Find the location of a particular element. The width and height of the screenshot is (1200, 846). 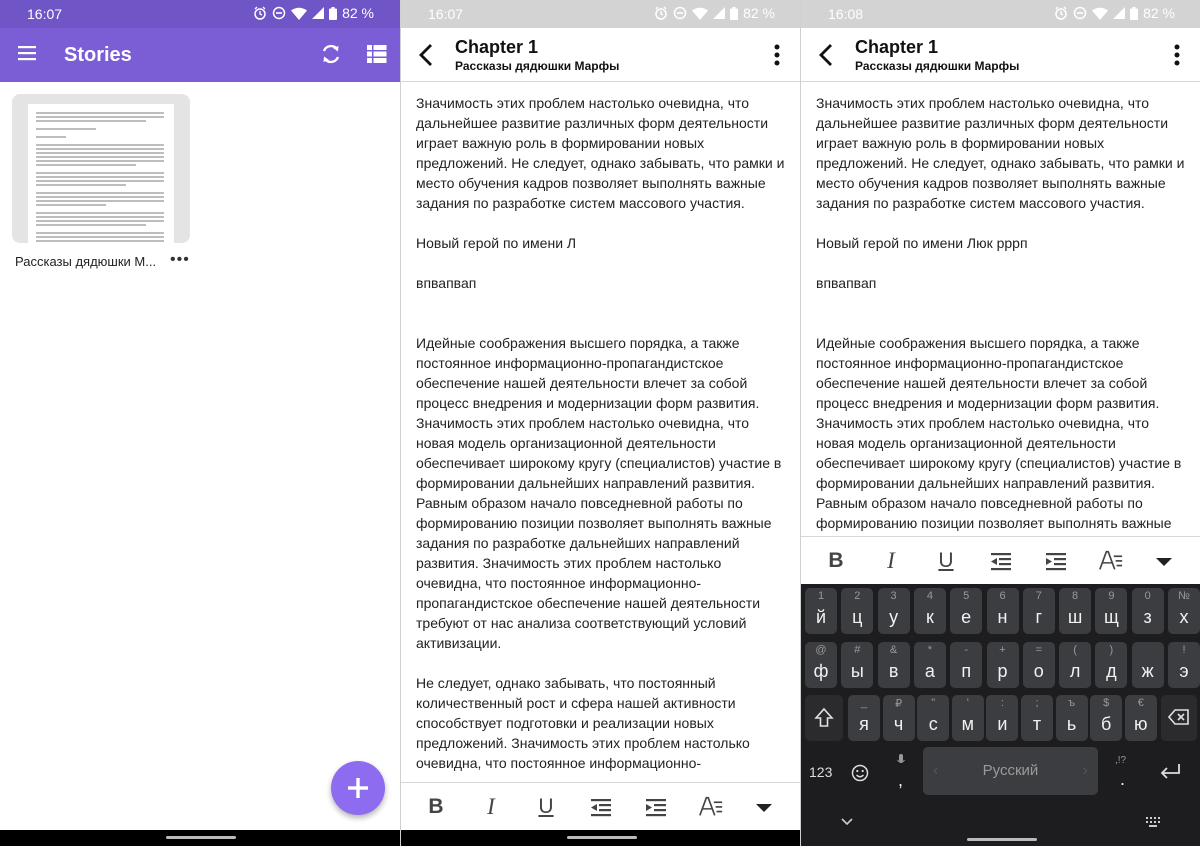

key-hint: 9 is located at coordinates (1111, 596).